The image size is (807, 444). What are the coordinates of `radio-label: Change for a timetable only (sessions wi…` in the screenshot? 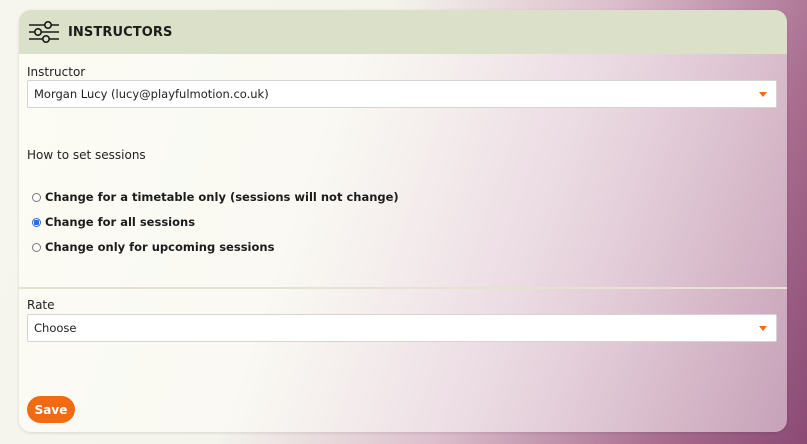 It's located at (222, 197).